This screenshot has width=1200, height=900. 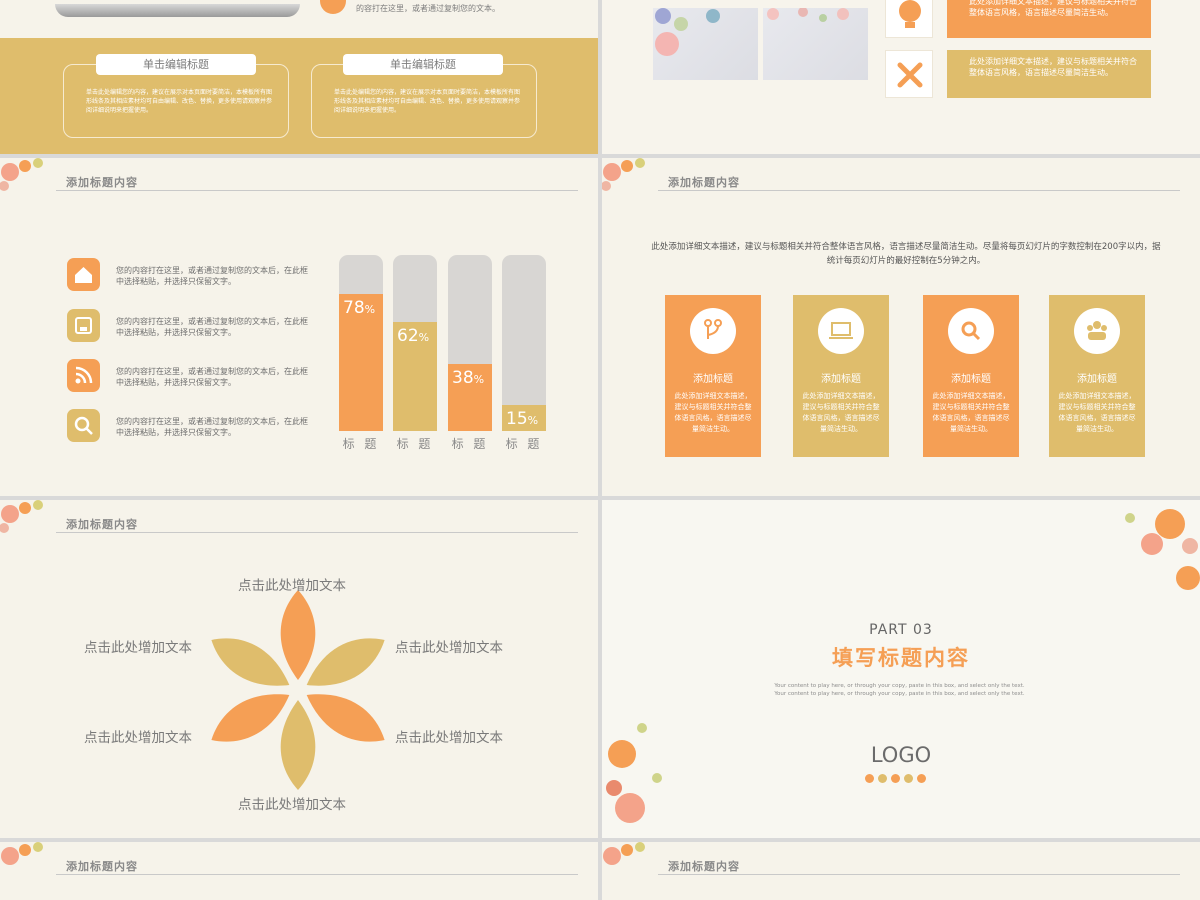 I want to click on lightbulb-icon, so click(x=909, y=19).